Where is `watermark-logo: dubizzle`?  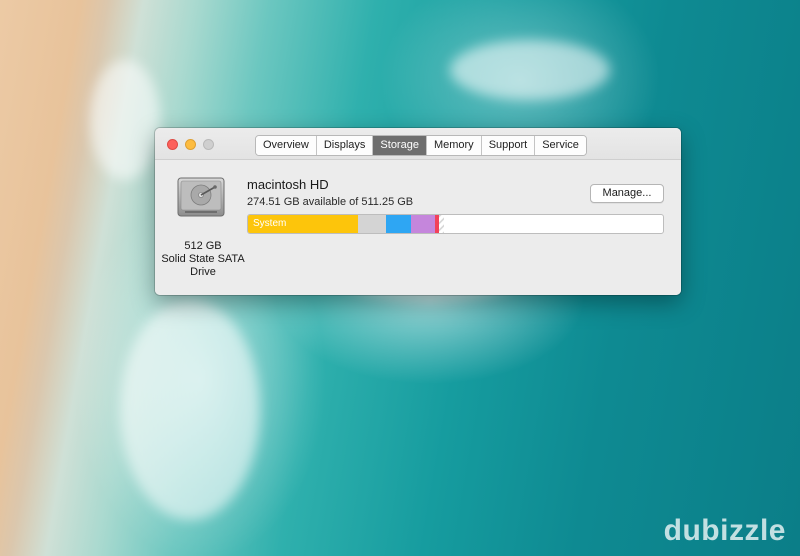 watermark-logo: dubizzle is located at coordinates (724, 530).